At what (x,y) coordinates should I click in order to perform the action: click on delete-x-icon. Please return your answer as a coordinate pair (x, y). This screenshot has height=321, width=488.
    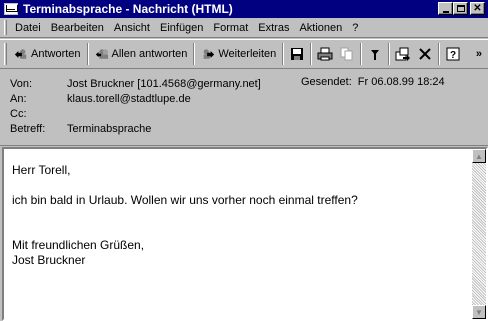
    Looking at the image, I should click on (425, 54).